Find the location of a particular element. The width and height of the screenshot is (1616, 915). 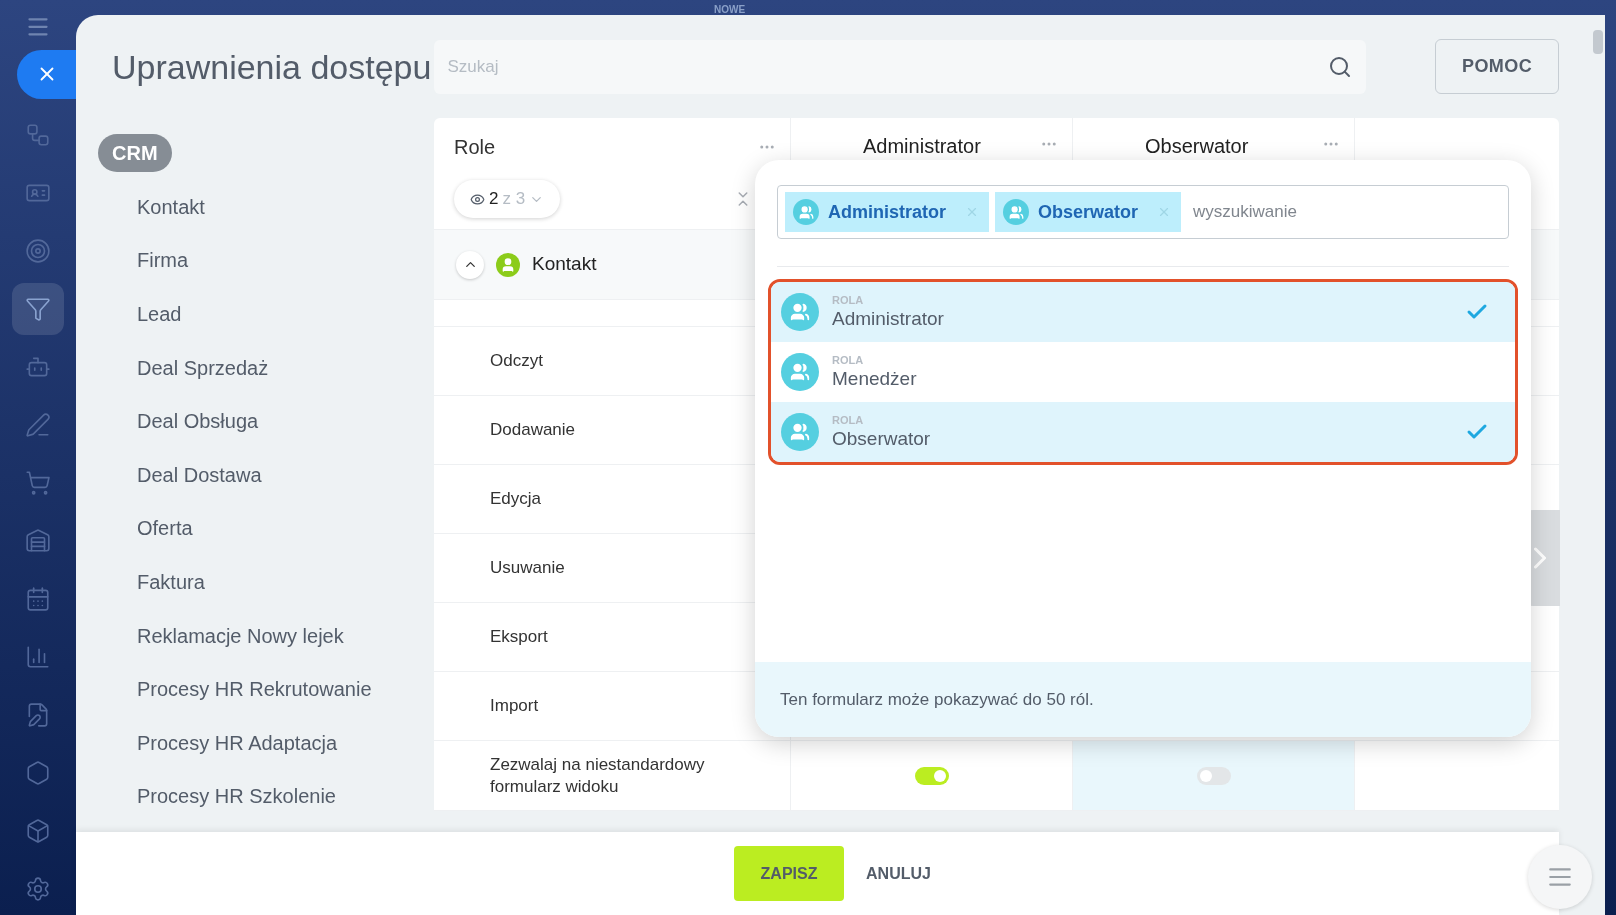

role-search-input: wyszukiwanie is located at coordinates (1347, 212).